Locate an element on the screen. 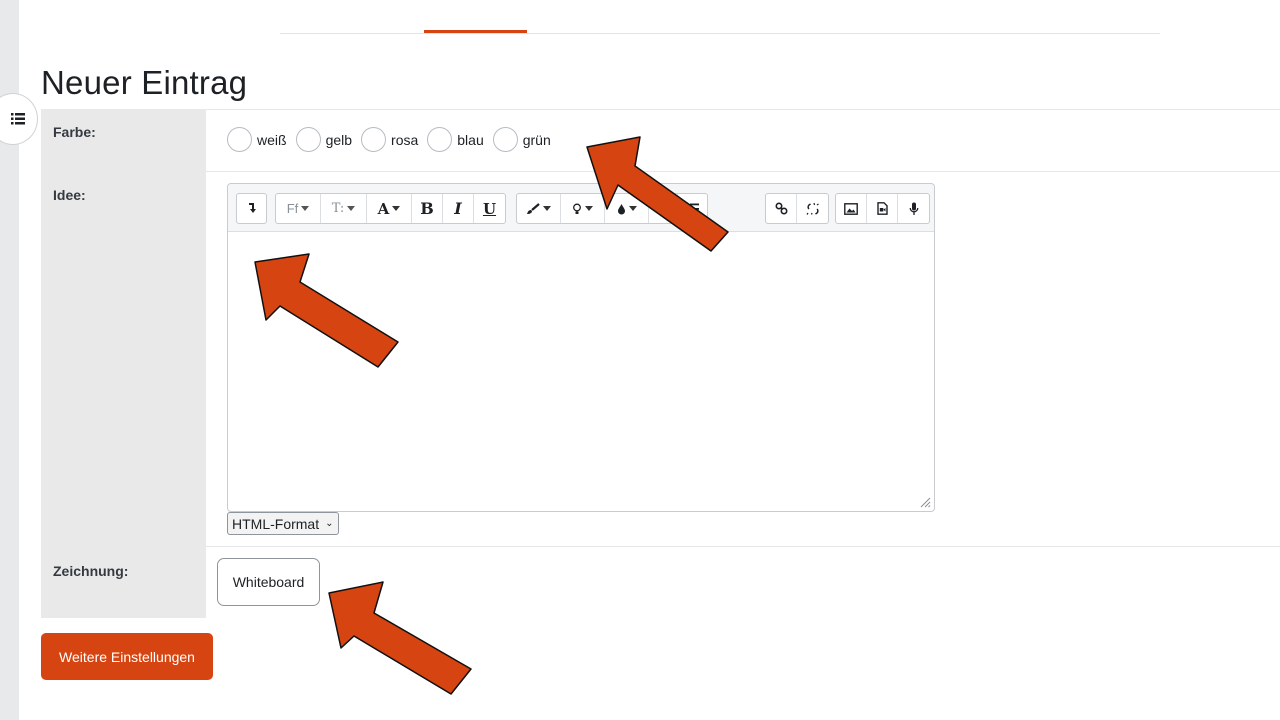  secondary-nav-active-indicator is located at coordinates (475, 31).